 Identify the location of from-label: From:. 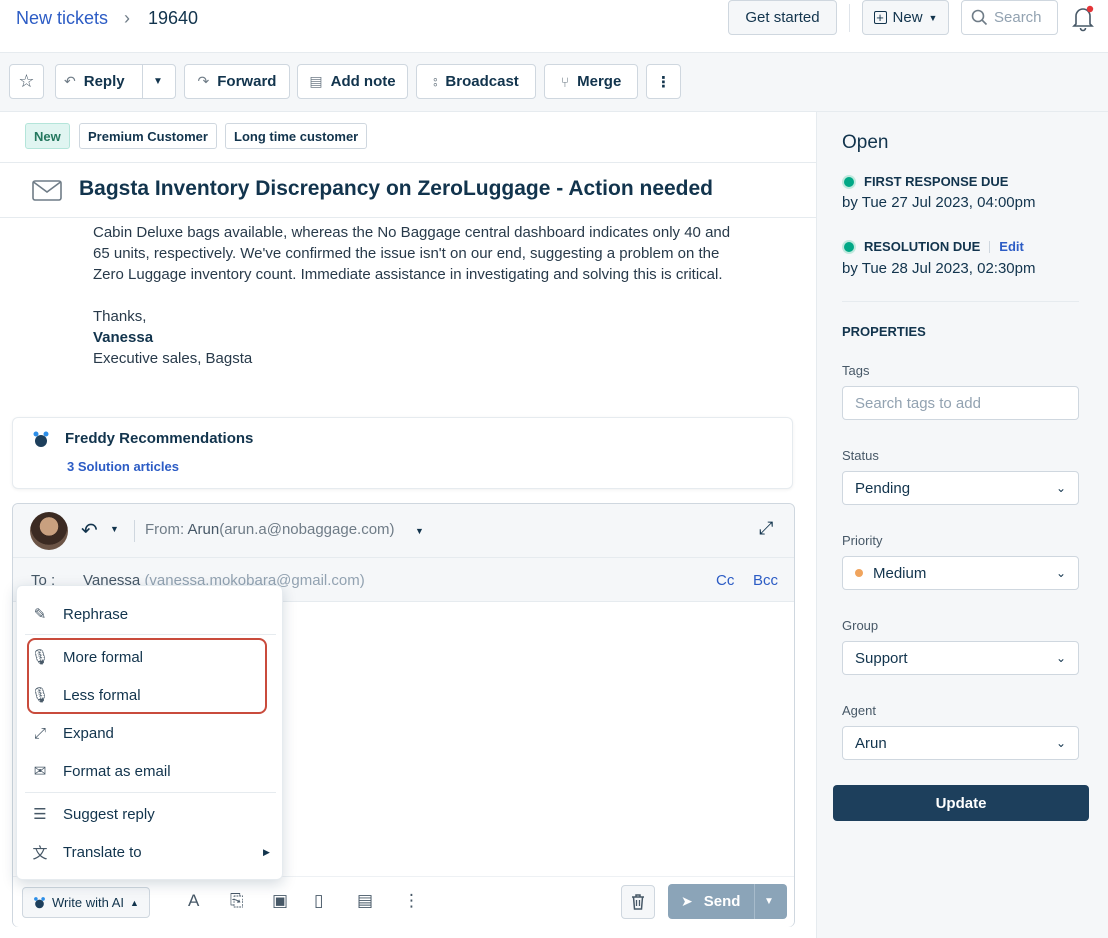
(165, 529).